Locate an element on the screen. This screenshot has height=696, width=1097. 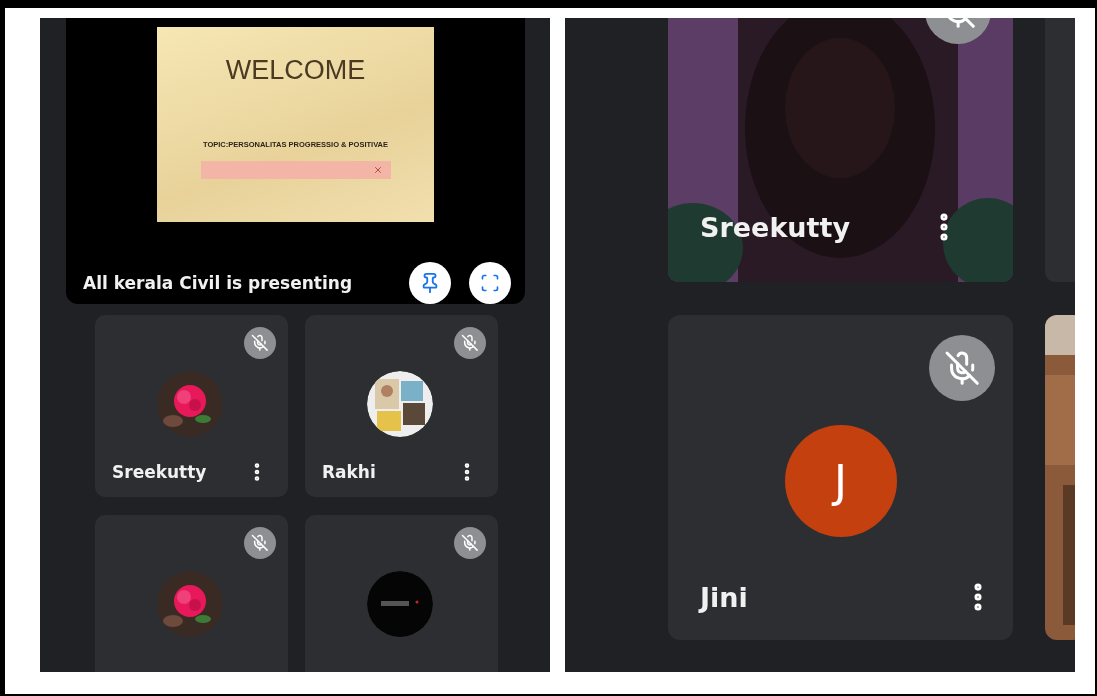
presenting-caption: All kerala Civil is presenting is located at coordinates (218, 283).